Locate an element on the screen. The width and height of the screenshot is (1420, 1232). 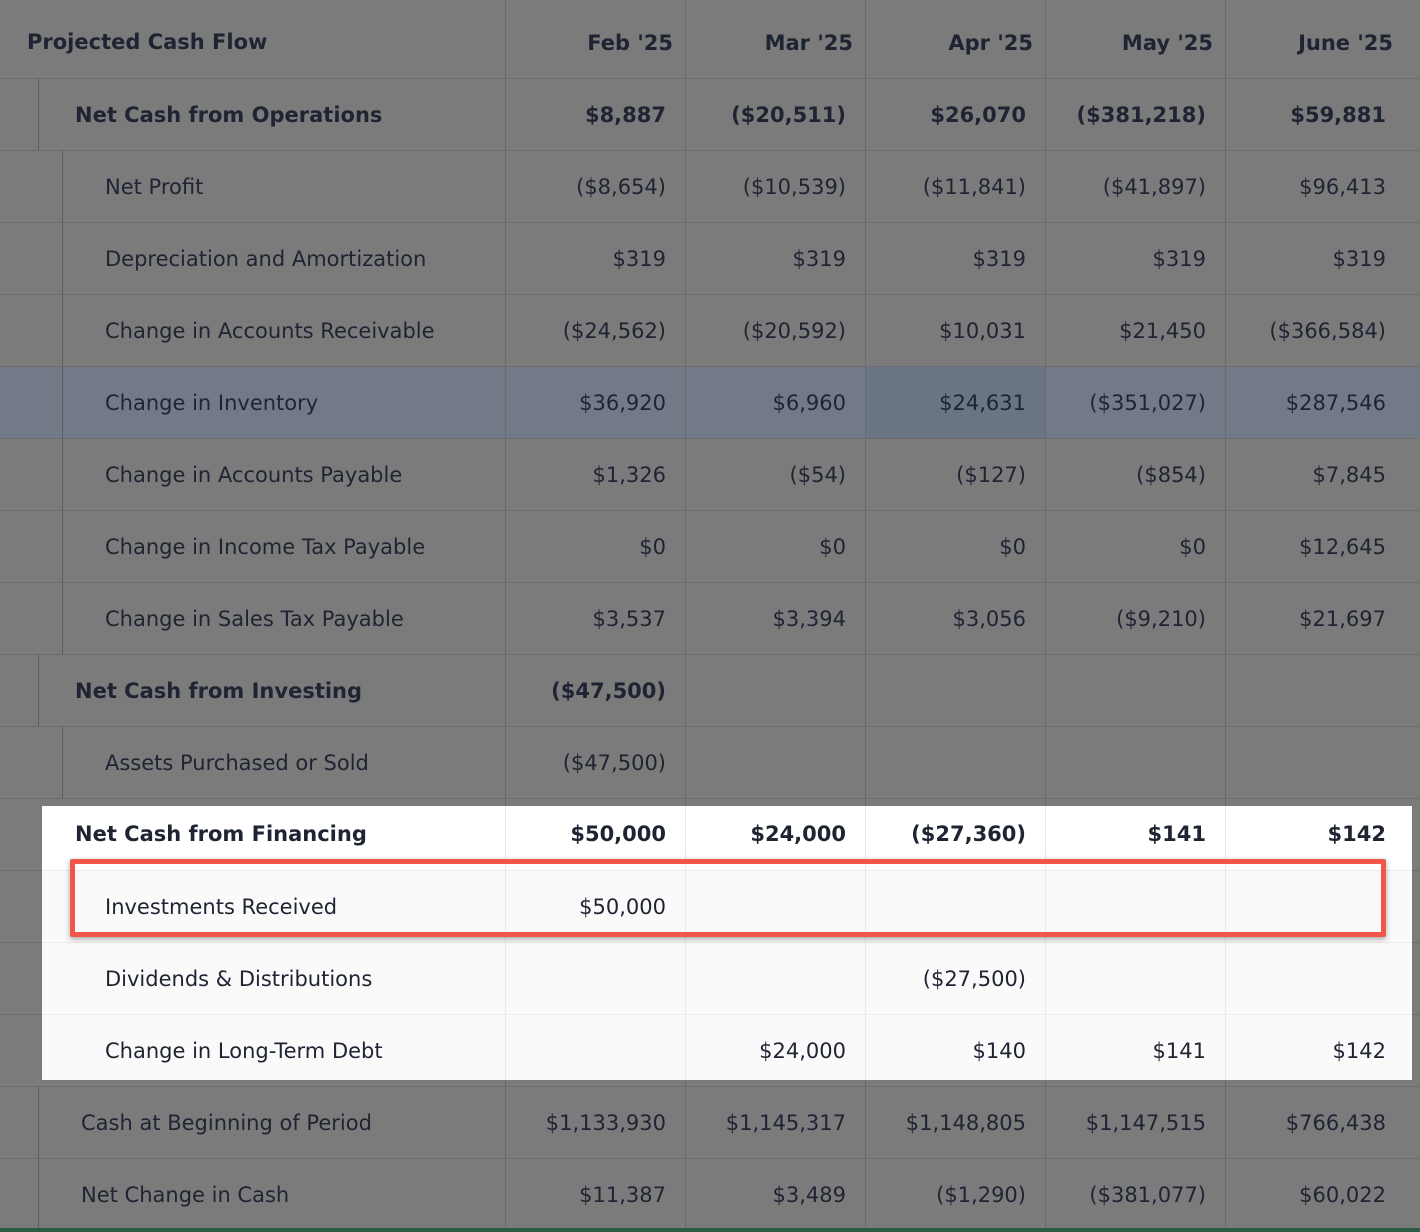
table-title: Projected Cash Flow is located at coordinates (147, 42).